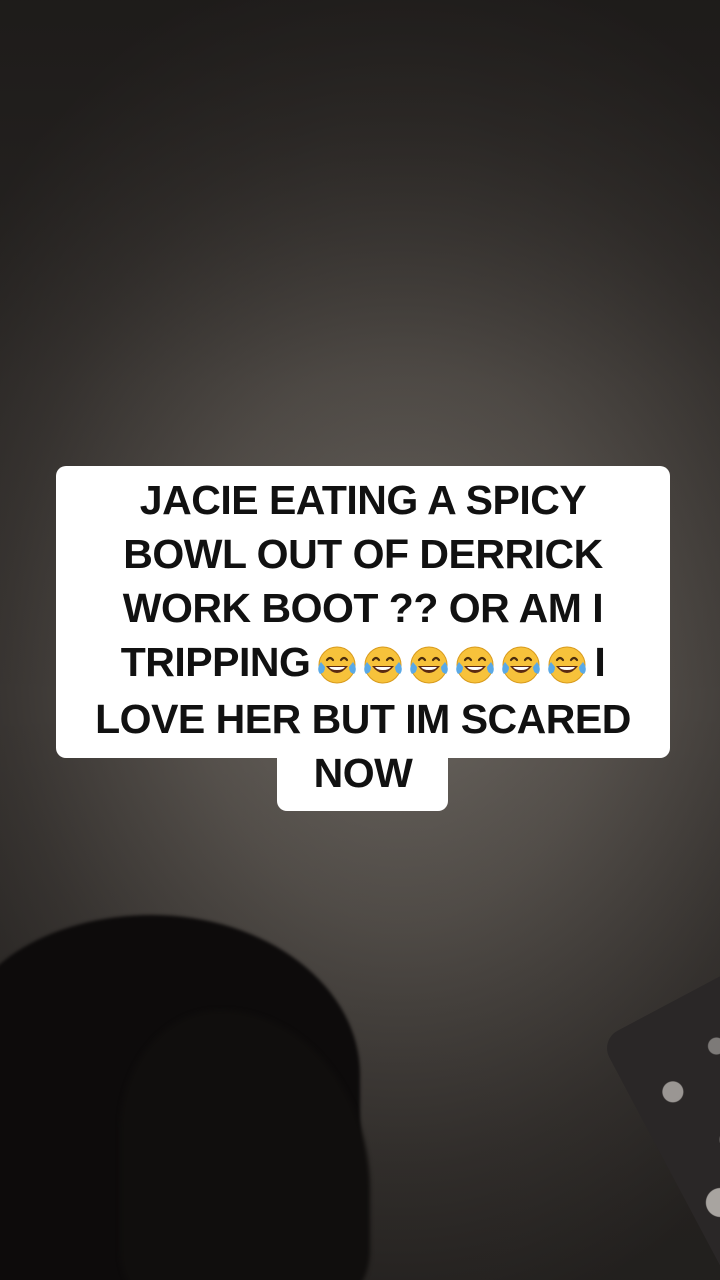  I want to click on caption-line-4-start: TRIPPING, so click(215, 662).